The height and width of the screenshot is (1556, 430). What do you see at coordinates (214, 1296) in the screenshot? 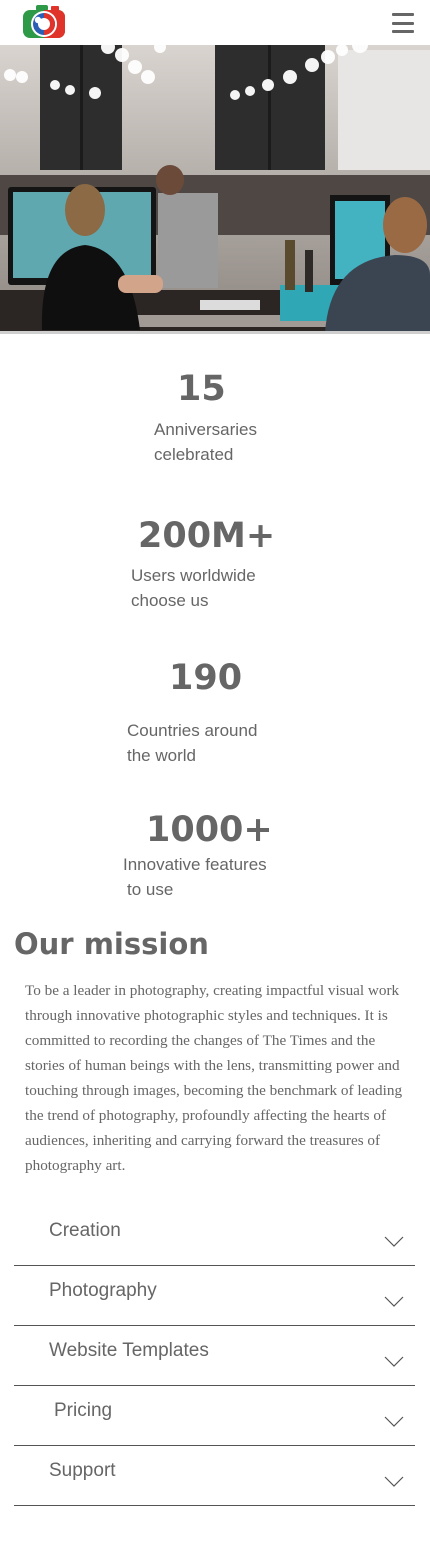
I see `accordion-item-photography: Photography` at bounding box center [214, 1296].